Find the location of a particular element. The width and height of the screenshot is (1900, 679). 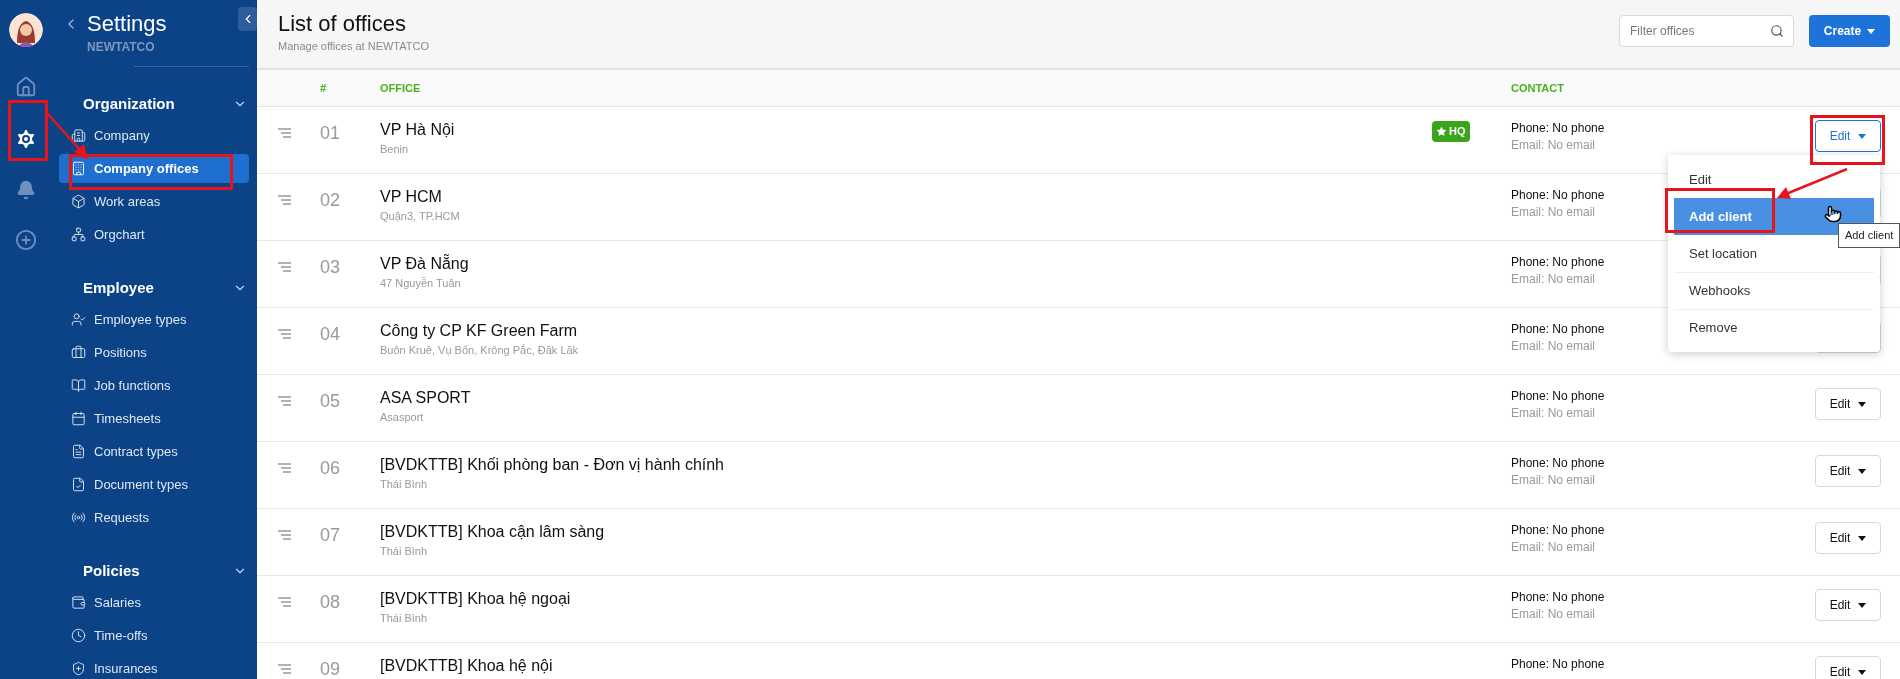

sidebar-item: Insurances is located at coordinates (154, 666).